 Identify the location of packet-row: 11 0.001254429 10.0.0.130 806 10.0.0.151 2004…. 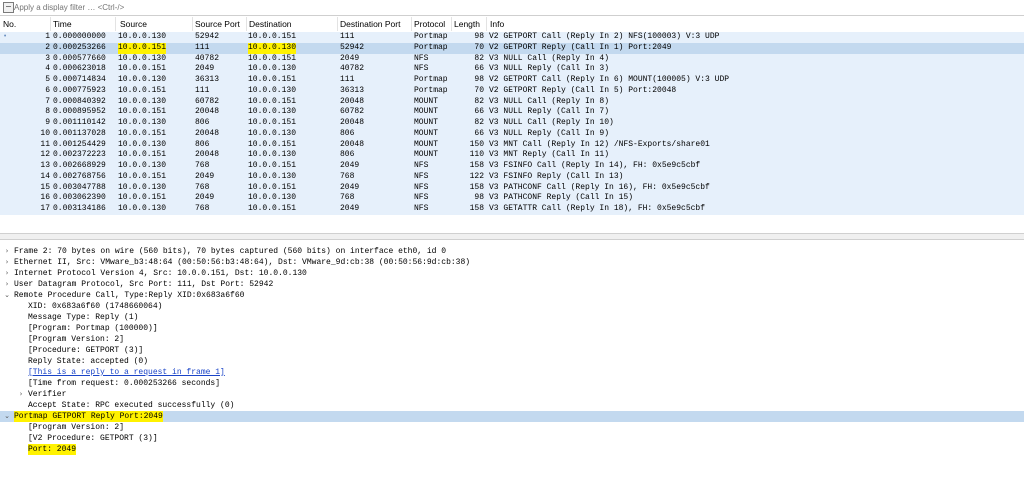
(512, 145).